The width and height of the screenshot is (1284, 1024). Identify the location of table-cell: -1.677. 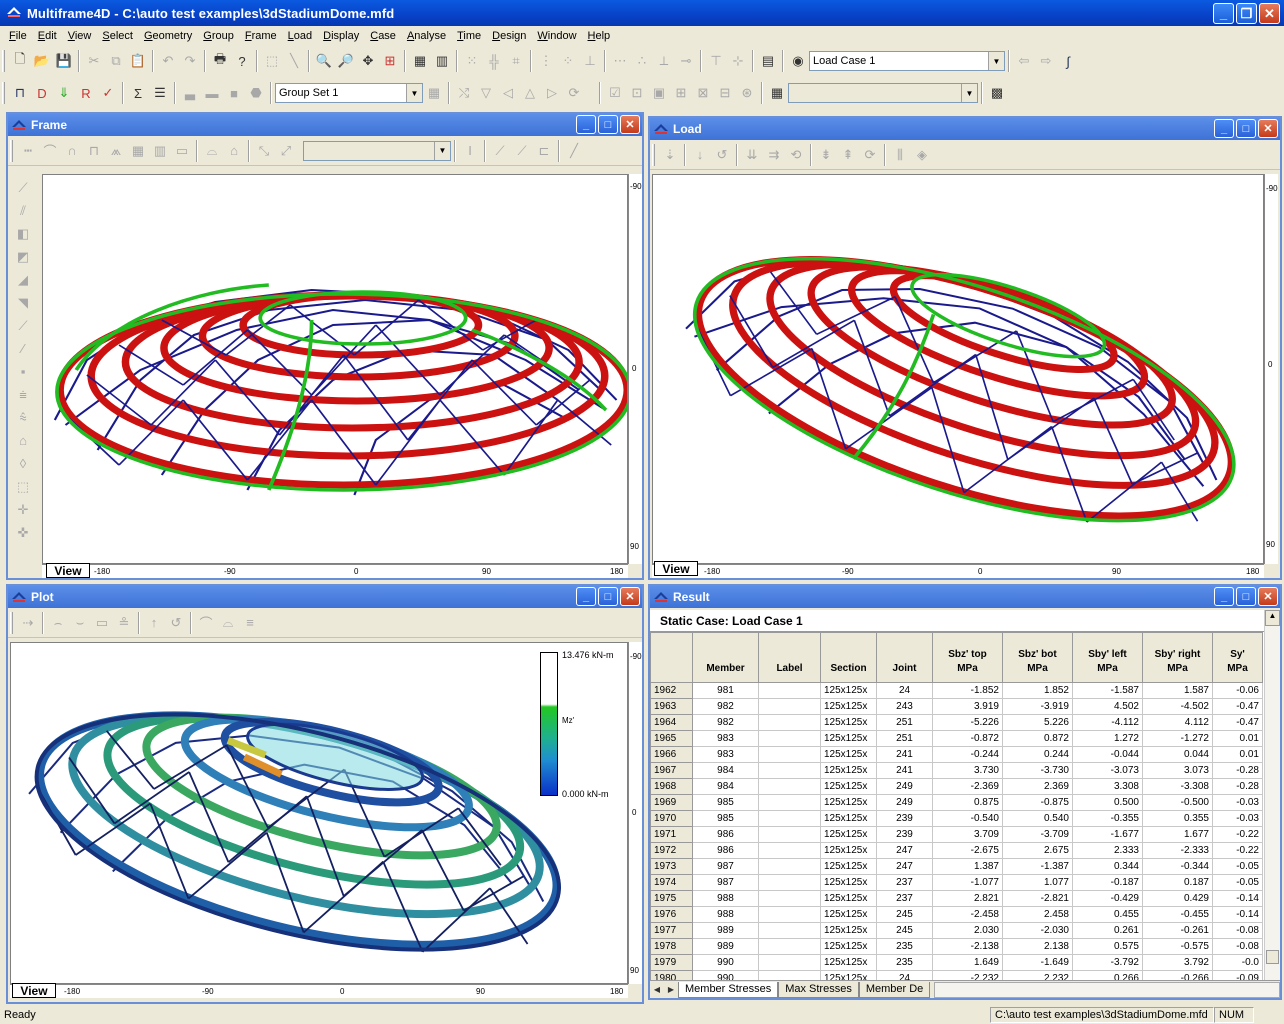
(1107, 834).